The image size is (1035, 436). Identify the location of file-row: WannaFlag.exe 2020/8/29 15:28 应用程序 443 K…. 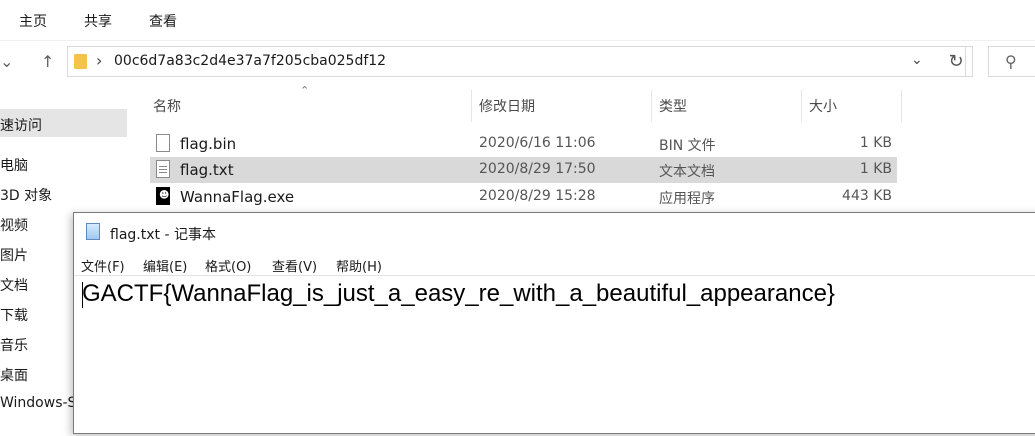
(523, 197).